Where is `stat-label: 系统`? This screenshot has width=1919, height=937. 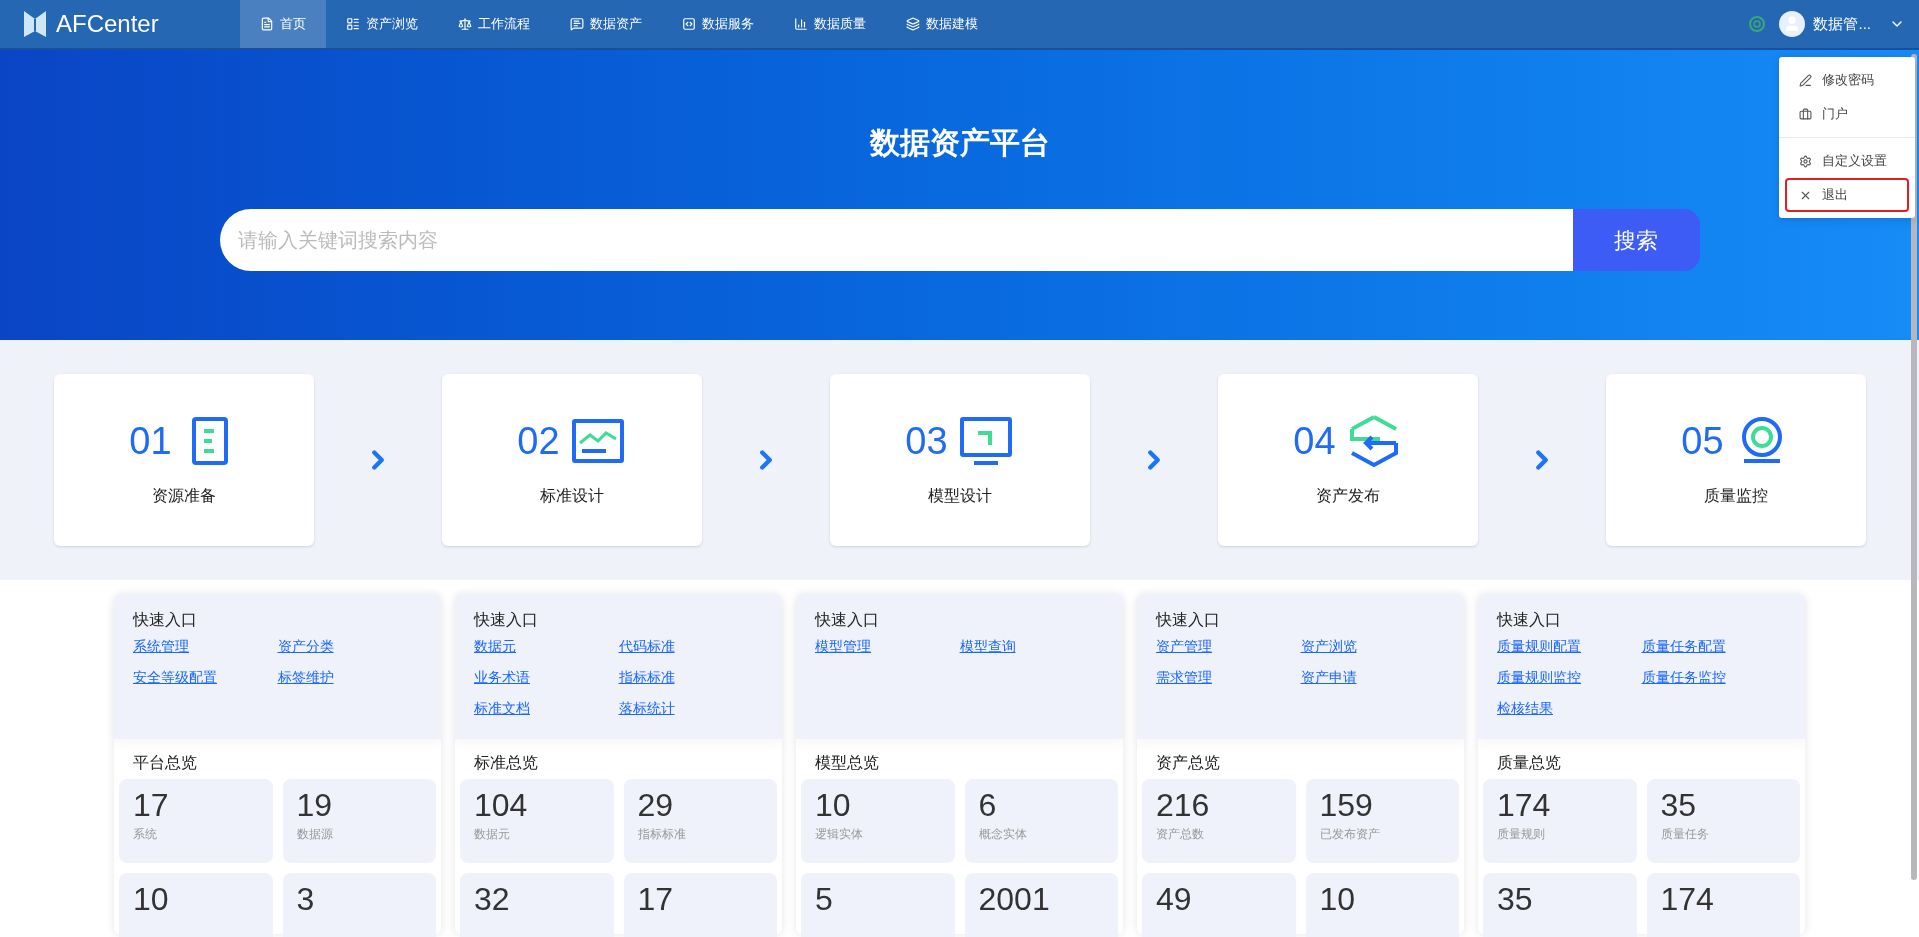
stat-label: 系统 is located at coordinates (145, 834).